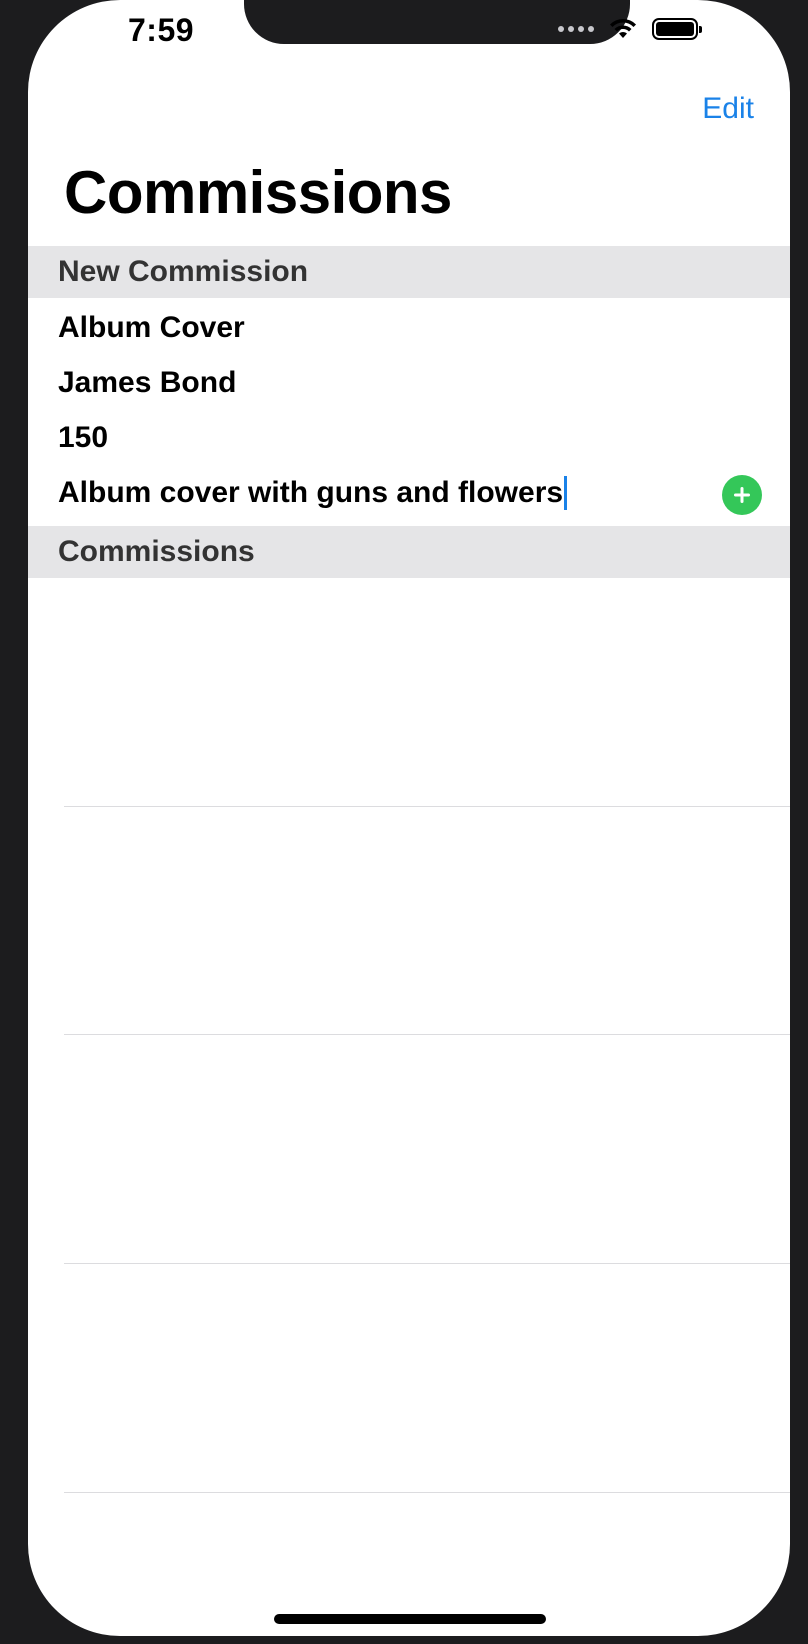 This screenshot has height=1644, width=808. I want to click on commission-price-field: 150, so click(408, 438).